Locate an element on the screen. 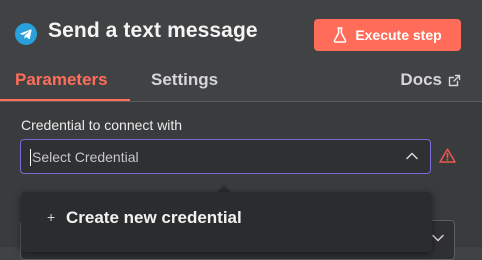 The width and height of the screenshot is (482, 260). tab-bar: Parameters Settings Docs is located at coordinates (241, 85).